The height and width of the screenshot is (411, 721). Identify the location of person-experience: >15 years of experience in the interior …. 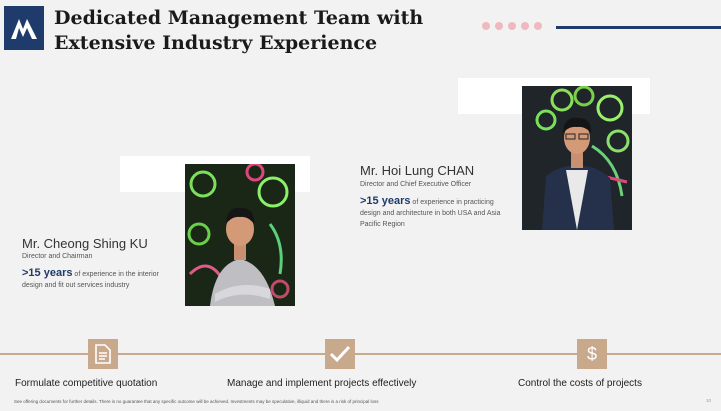
(98, 279).